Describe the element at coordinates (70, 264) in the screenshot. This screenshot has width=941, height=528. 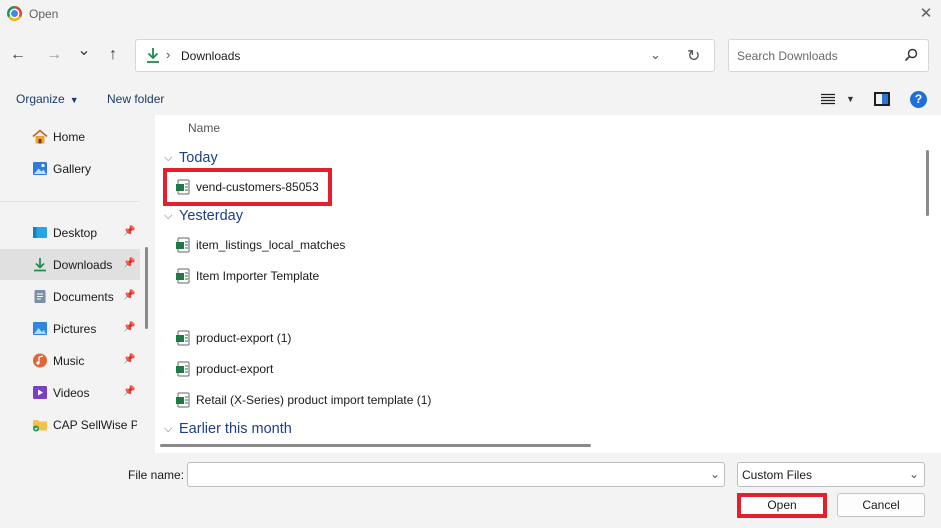
I see `sidebar-item-downloads: Downloads 📌` at that location.